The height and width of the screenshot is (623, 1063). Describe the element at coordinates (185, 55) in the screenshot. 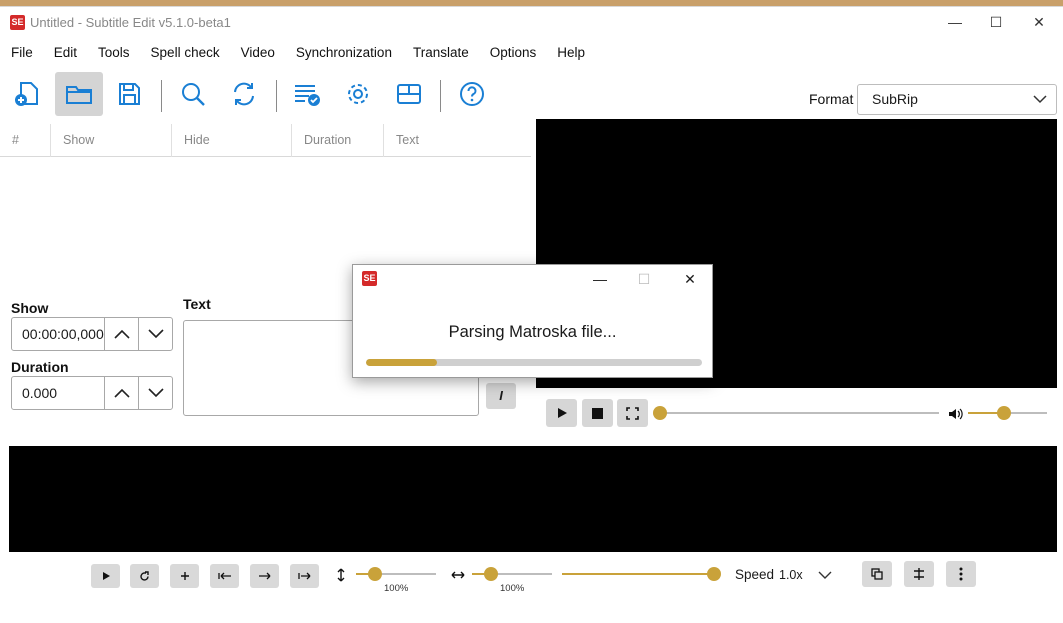

I see `menu-spell-check: Spell check` at that location.